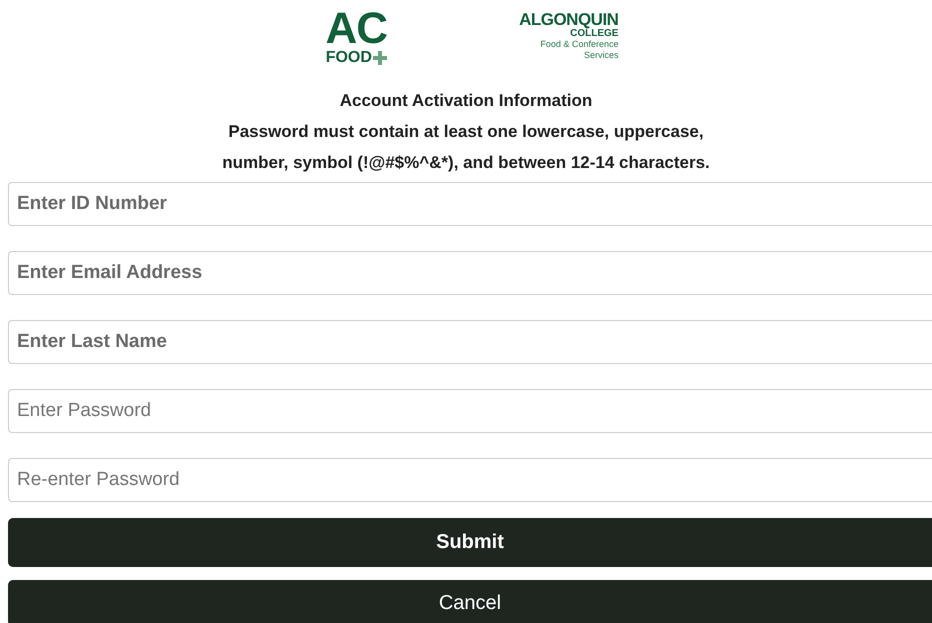  Describe the element at coordinates (470, 480) in the screenshot. I see `input-field: Re-enter Password` at that location.